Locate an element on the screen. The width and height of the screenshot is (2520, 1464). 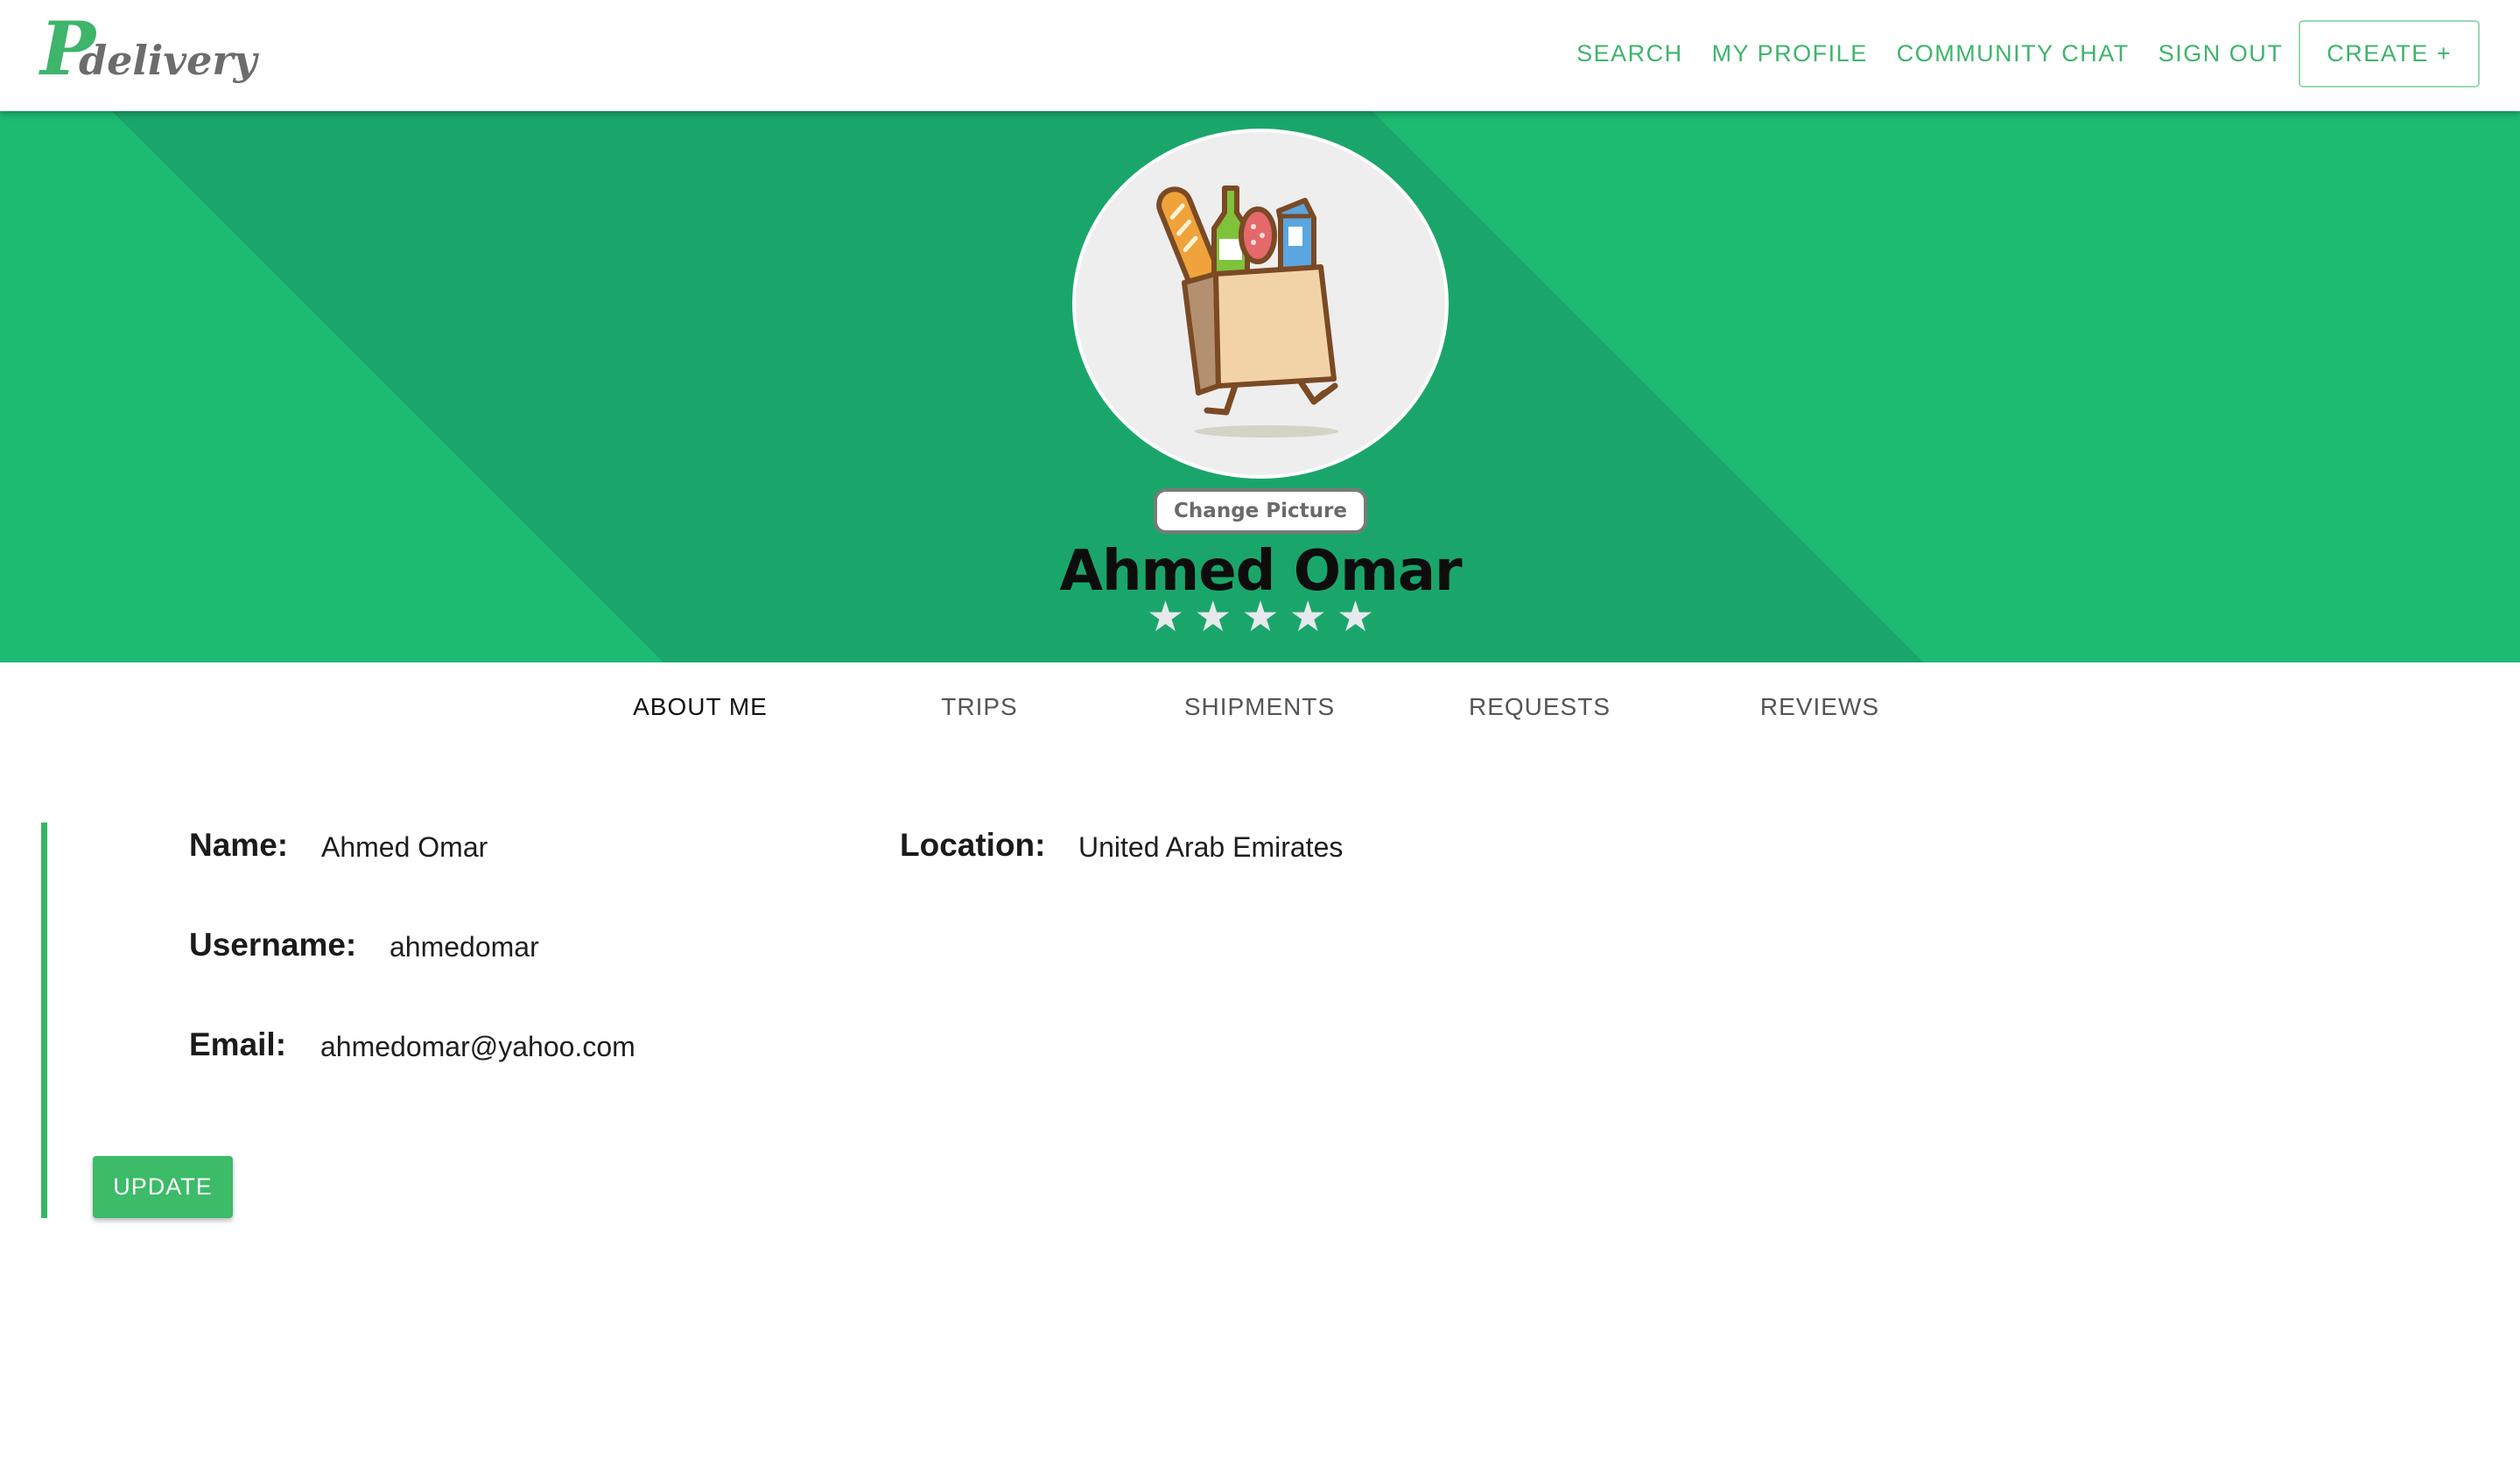
nav-community-chat-link: COMMUNITY CHAT is located at coordinates (2013, 54).